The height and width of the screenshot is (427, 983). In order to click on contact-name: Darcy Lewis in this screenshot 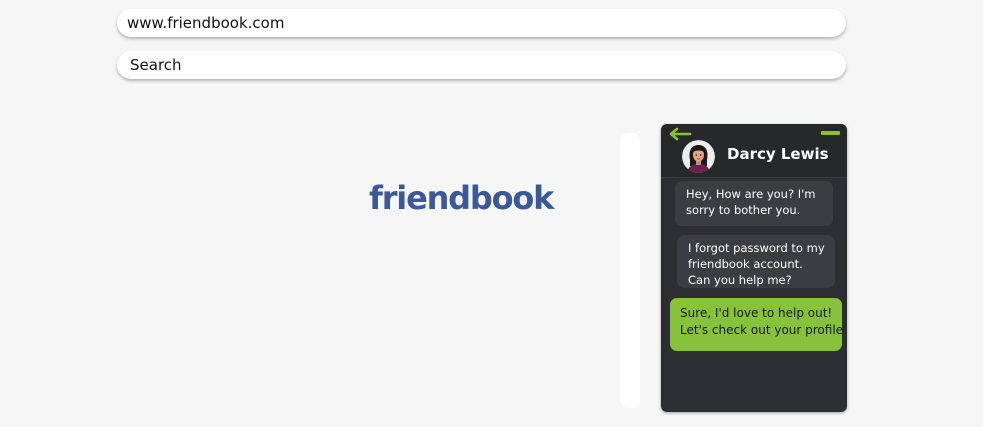, I will do `click(778, 154)`.